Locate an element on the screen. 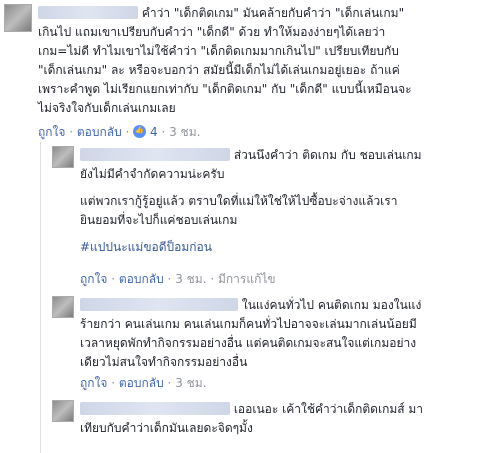 This screenshot has width=480, height=453. like-count: 4 is located at coordinates (154, 132).